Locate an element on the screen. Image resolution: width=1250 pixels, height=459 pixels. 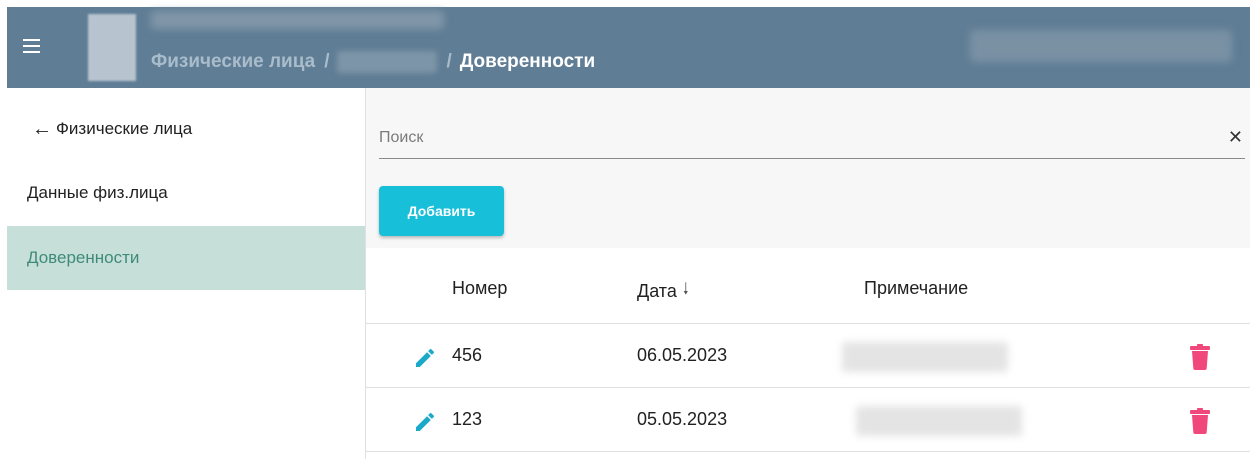
breadcrumb-person-redacted is located at coordinates (387, 62).